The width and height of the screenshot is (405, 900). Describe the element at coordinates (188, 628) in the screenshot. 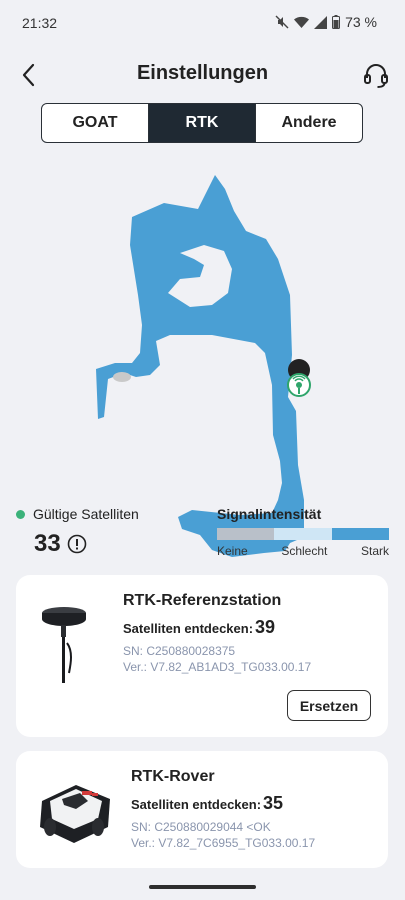

I see `reference-satellites-label: Satelliten entdecken:` at that location.